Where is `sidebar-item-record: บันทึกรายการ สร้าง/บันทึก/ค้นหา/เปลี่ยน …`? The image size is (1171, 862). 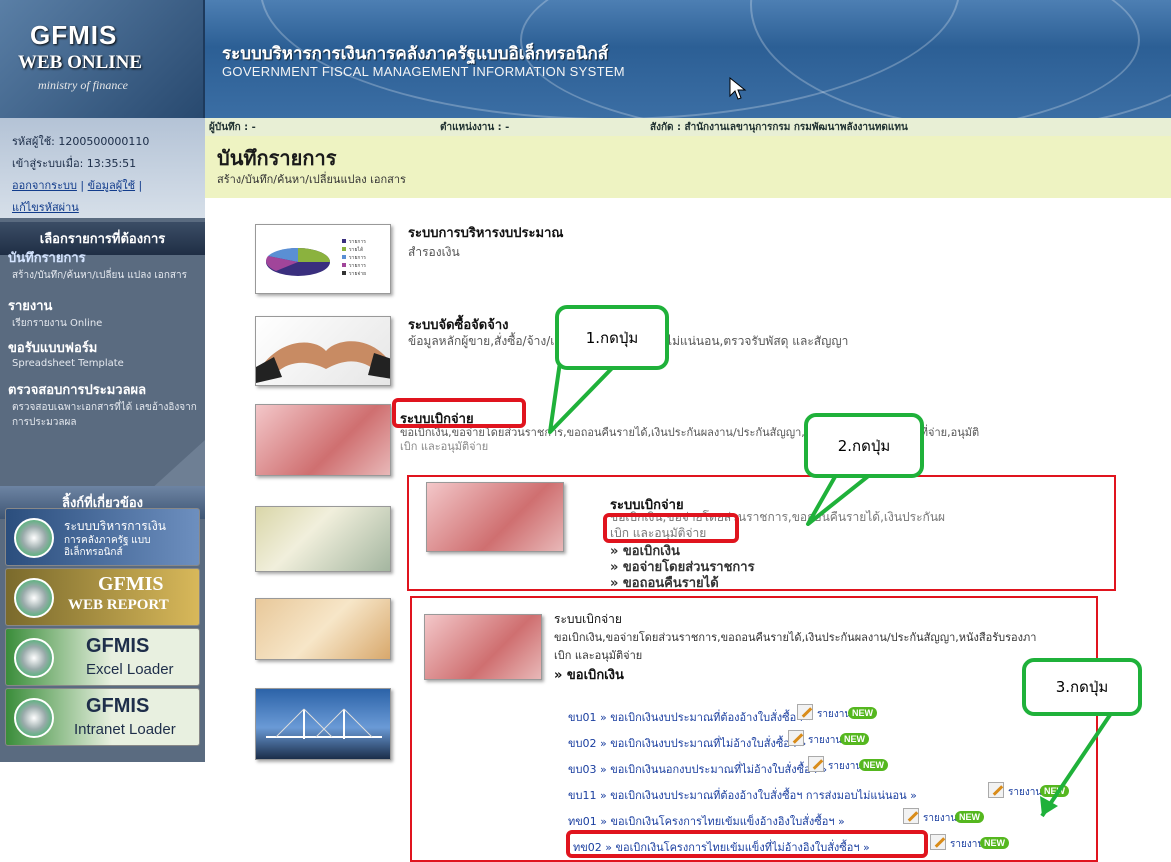 sidebar-item-record: บันทึกรายการ สร้าง/บันทึก/ค้นหา/เปลี่ยน … is located at coordinates (102, 263).